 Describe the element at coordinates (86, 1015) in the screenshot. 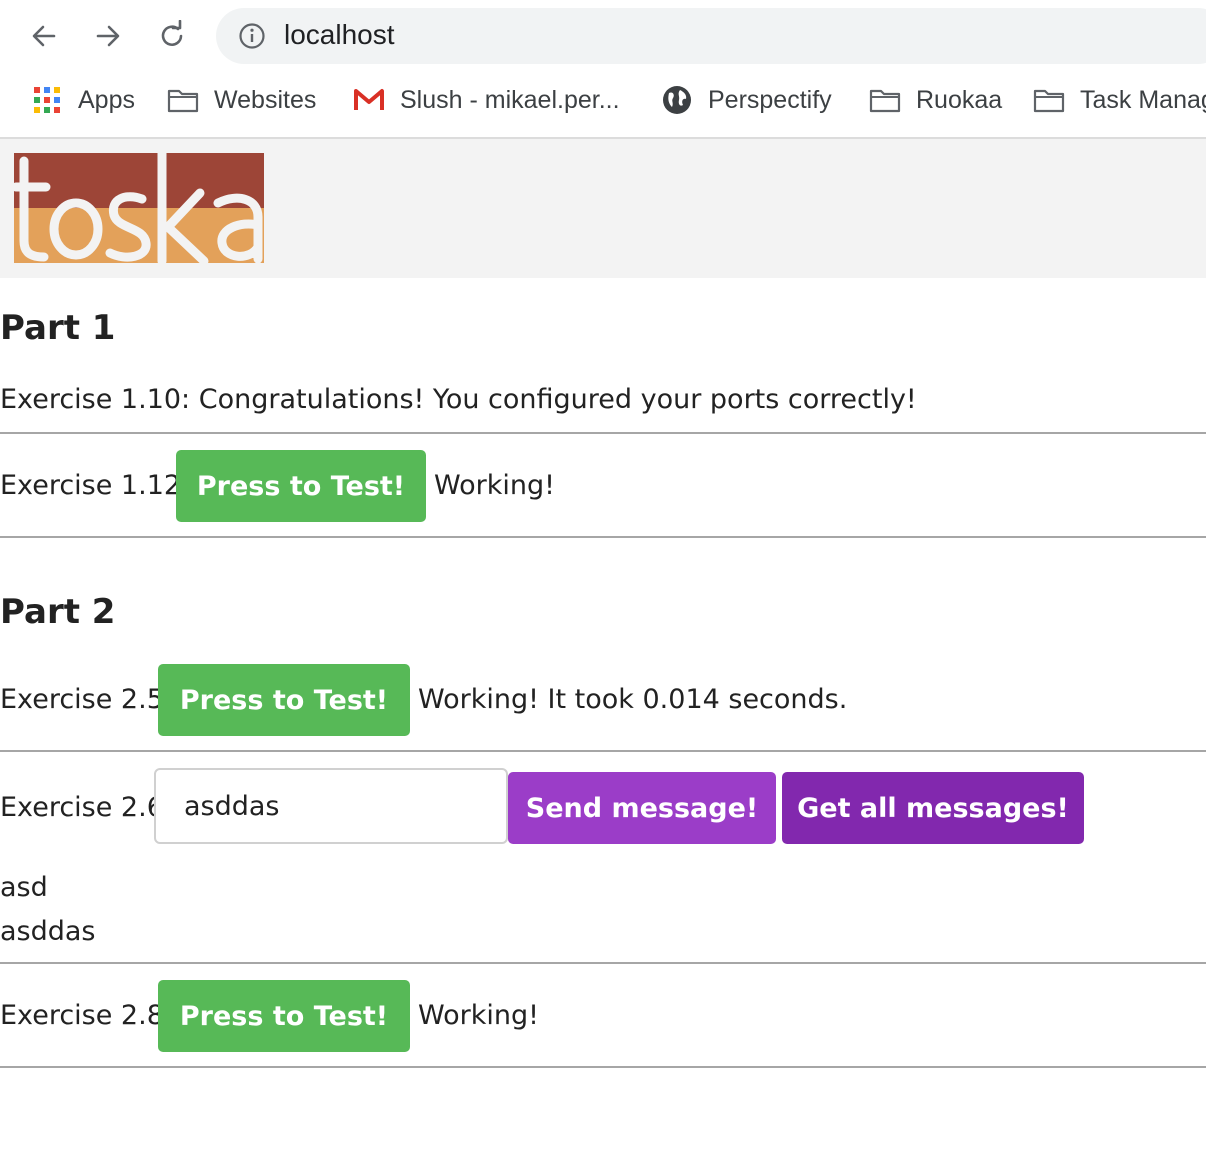

I see `exercise-2-8-label: Exercise 2.8:` at that location.